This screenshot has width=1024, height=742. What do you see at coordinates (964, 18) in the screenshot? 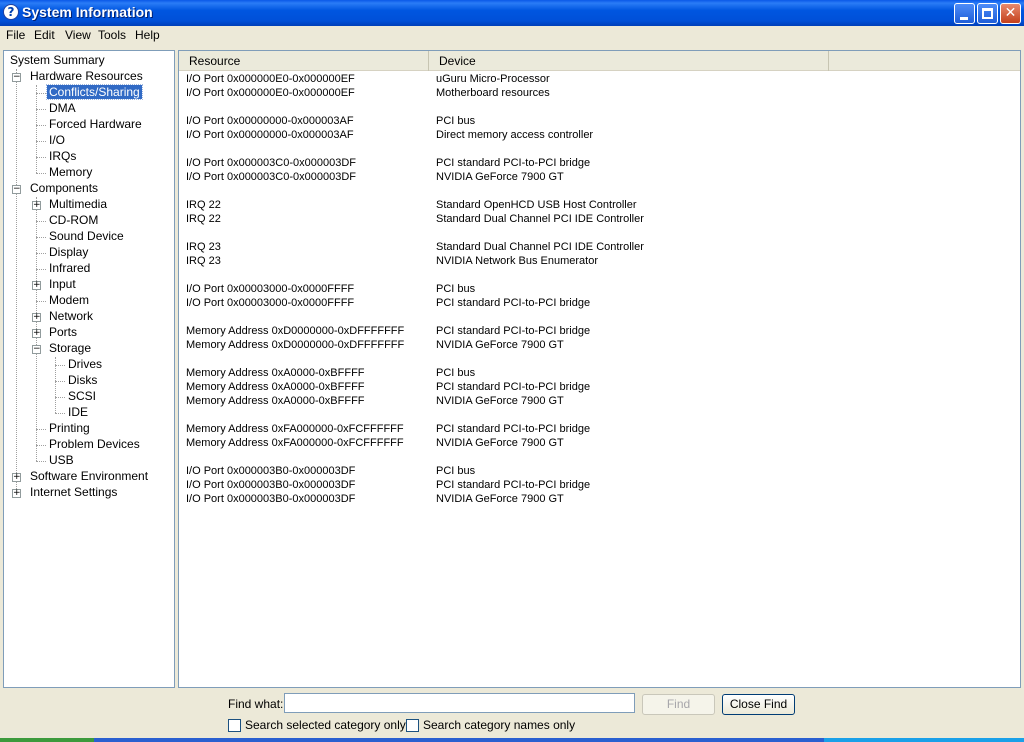
I see `minimize-icon` at bounding box center [964, 18].